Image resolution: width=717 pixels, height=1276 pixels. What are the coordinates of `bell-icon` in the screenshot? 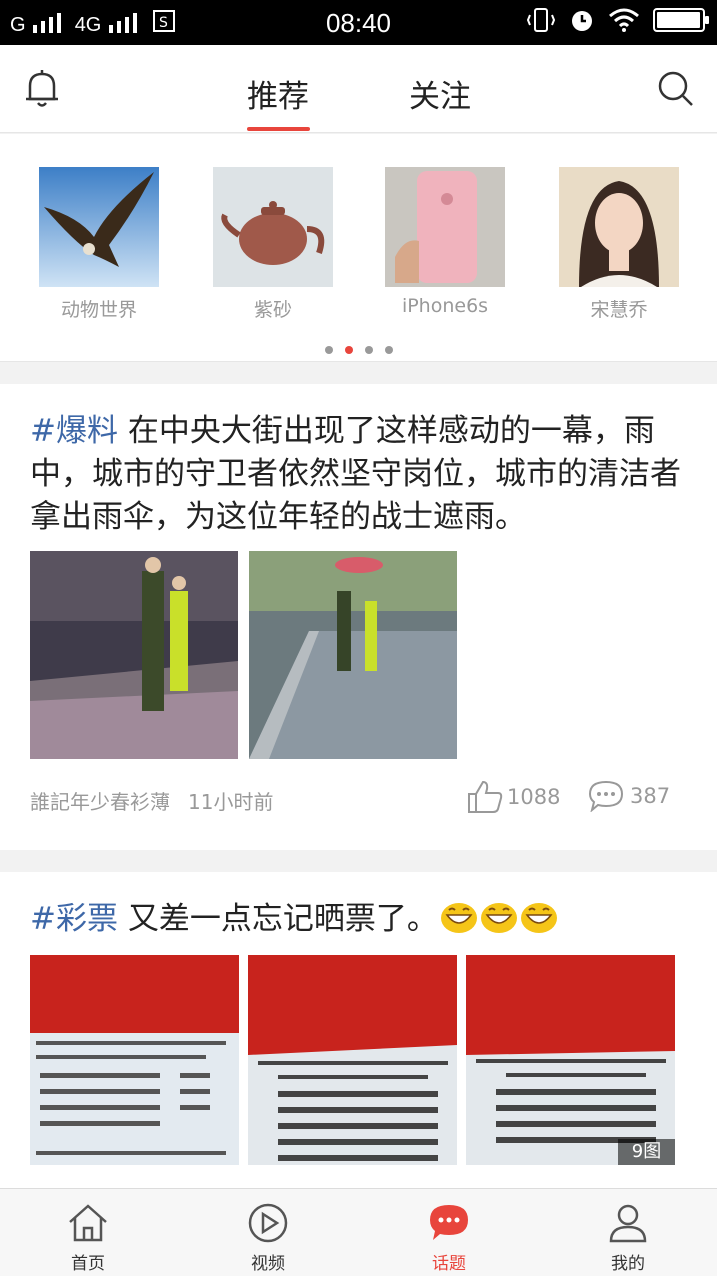 It's located at (42, 89).